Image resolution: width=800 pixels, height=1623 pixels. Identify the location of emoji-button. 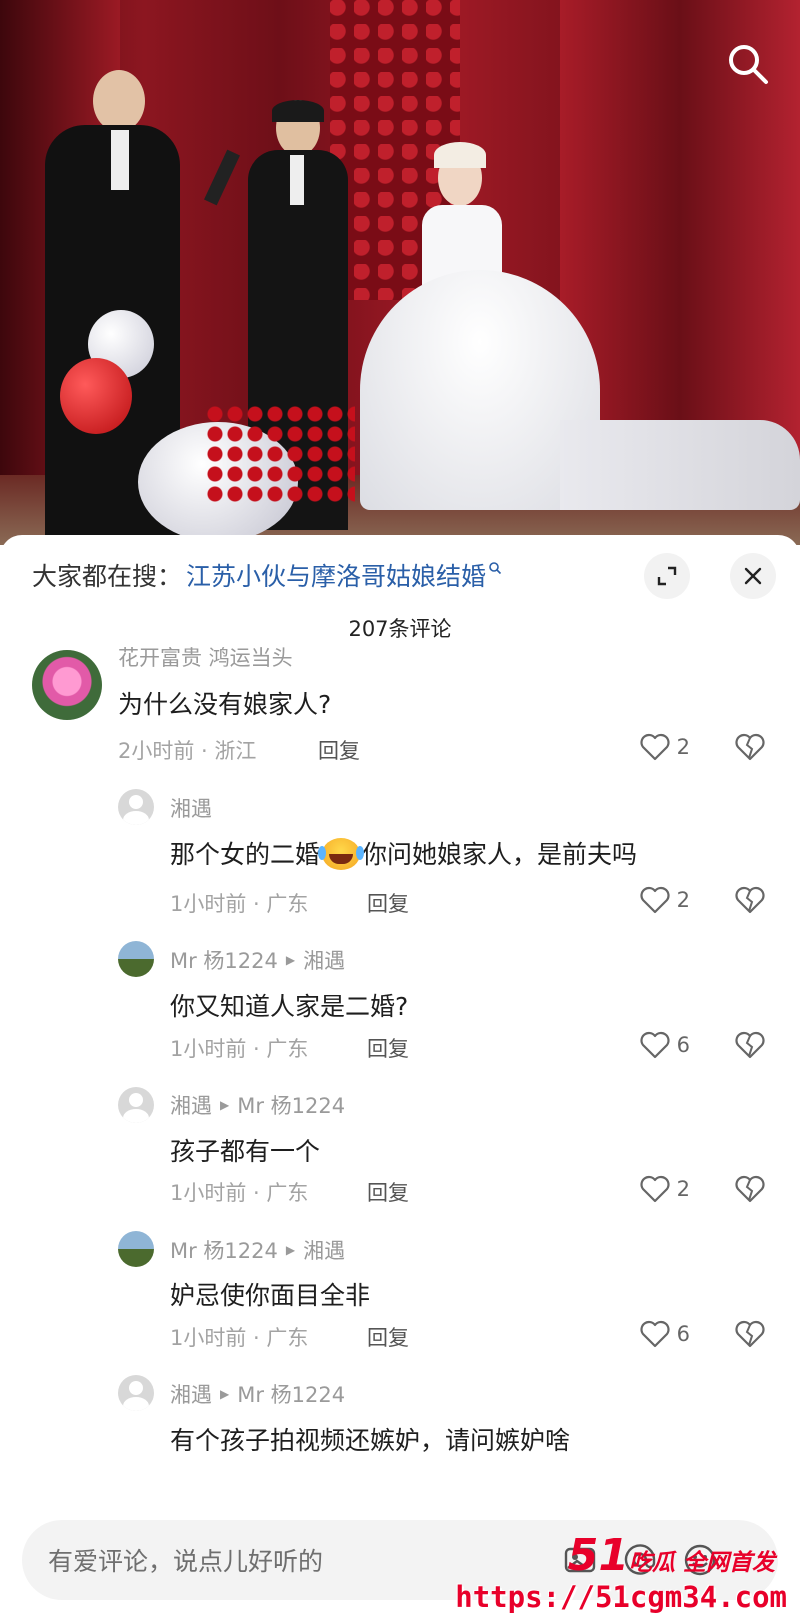
(700, 1560).